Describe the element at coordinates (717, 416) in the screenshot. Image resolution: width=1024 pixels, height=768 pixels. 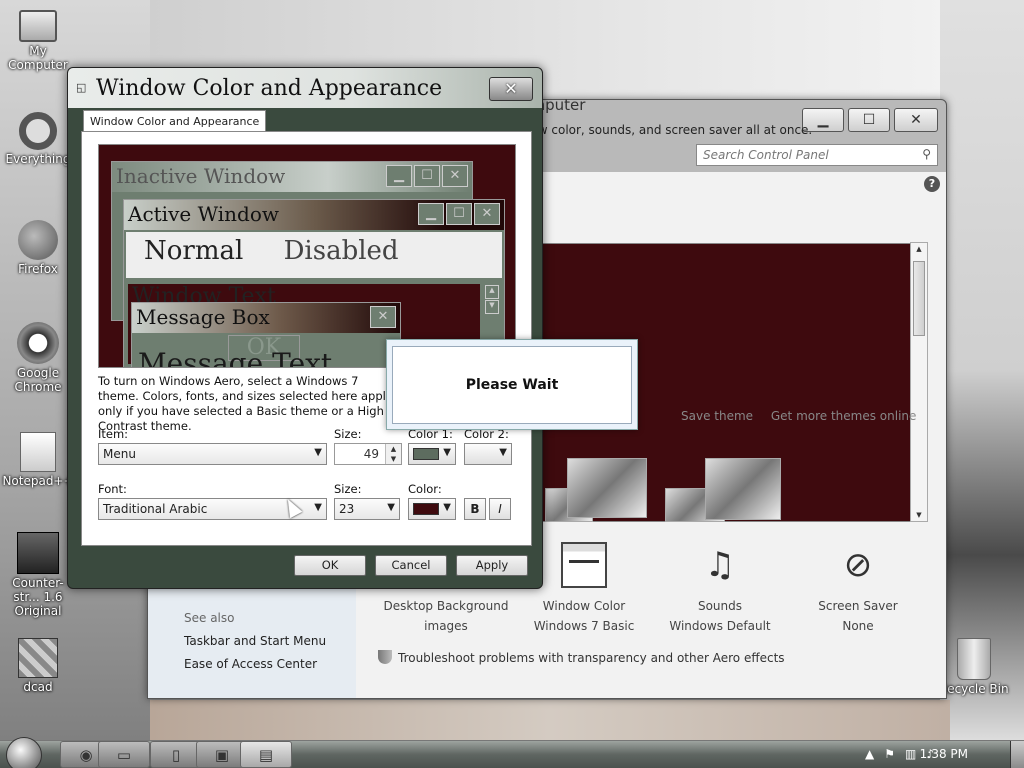
I see `save-theme-link: Save theme` at that location.